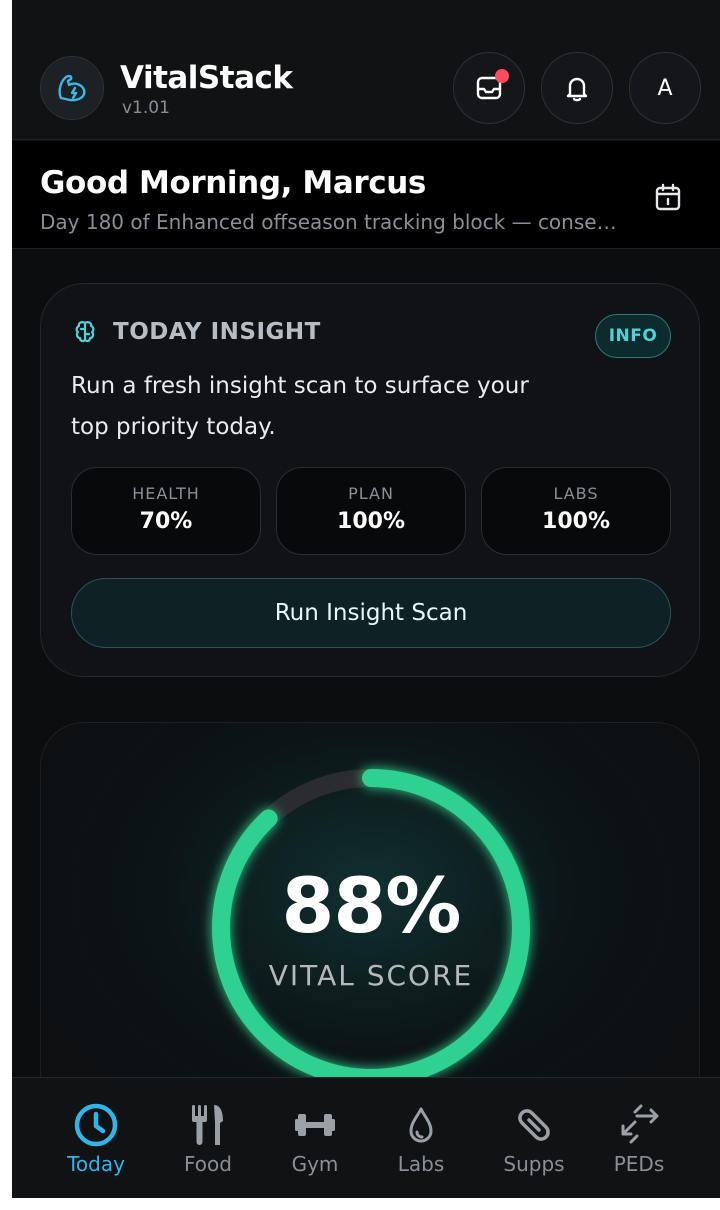  I want to click on nav-label: Labs, so click(421, 1164).